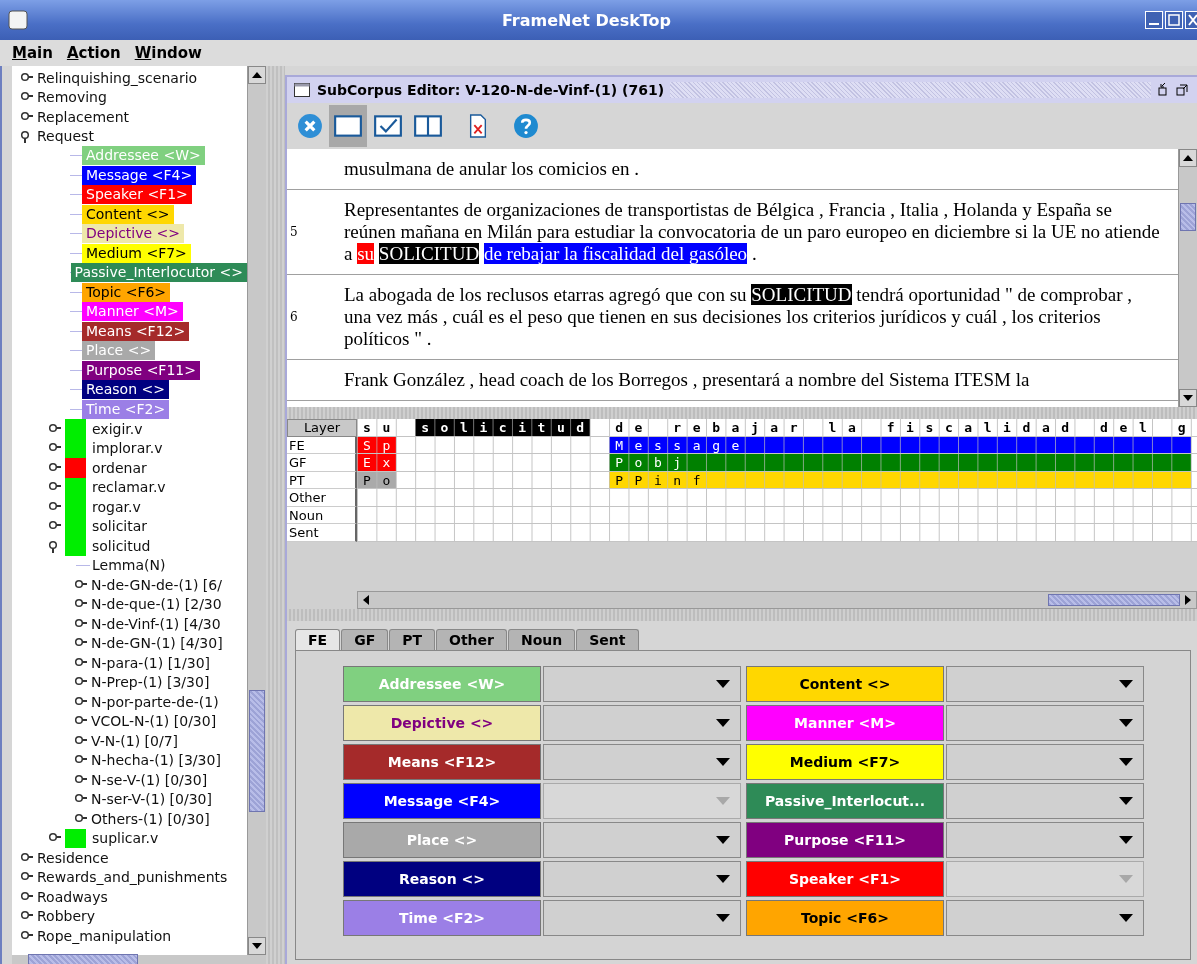 This screenshot has height=964, width=1197. Describe the element at coordinates (135, 740) in the screenshot. I see `subcorpus-name: V-N-(1) [0/7]` at that location.